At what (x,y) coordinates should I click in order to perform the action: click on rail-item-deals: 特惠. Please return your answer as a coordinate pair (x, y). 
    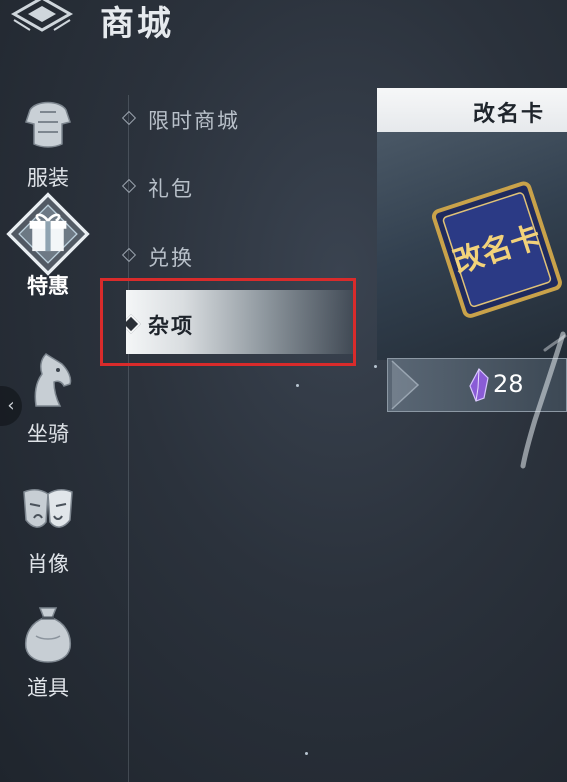
    Looking at the image, I should click on (48, 251).